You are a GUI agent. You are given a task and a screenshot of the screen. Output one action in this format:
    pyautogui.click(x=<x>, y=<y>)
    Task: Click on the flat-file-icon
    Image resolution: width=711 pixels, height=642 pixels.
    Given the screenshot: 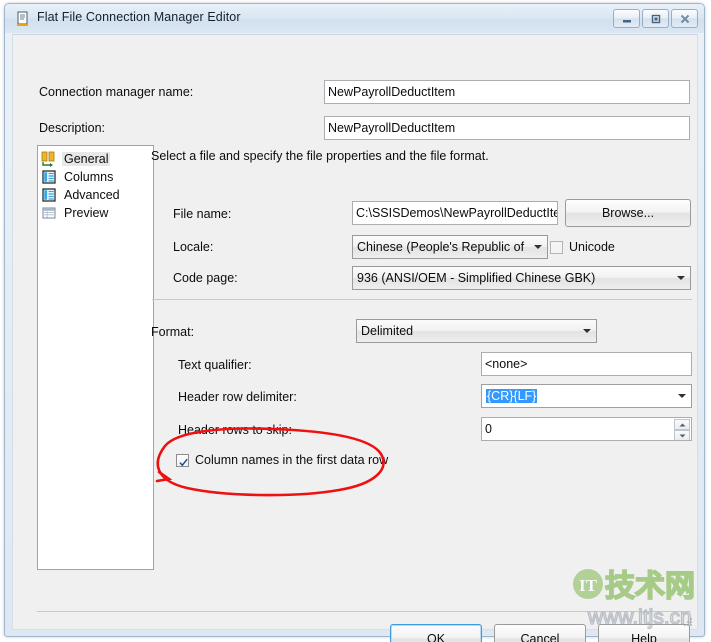 What is the action you would take?
    pyautogui.click(x=23, y=19)
    